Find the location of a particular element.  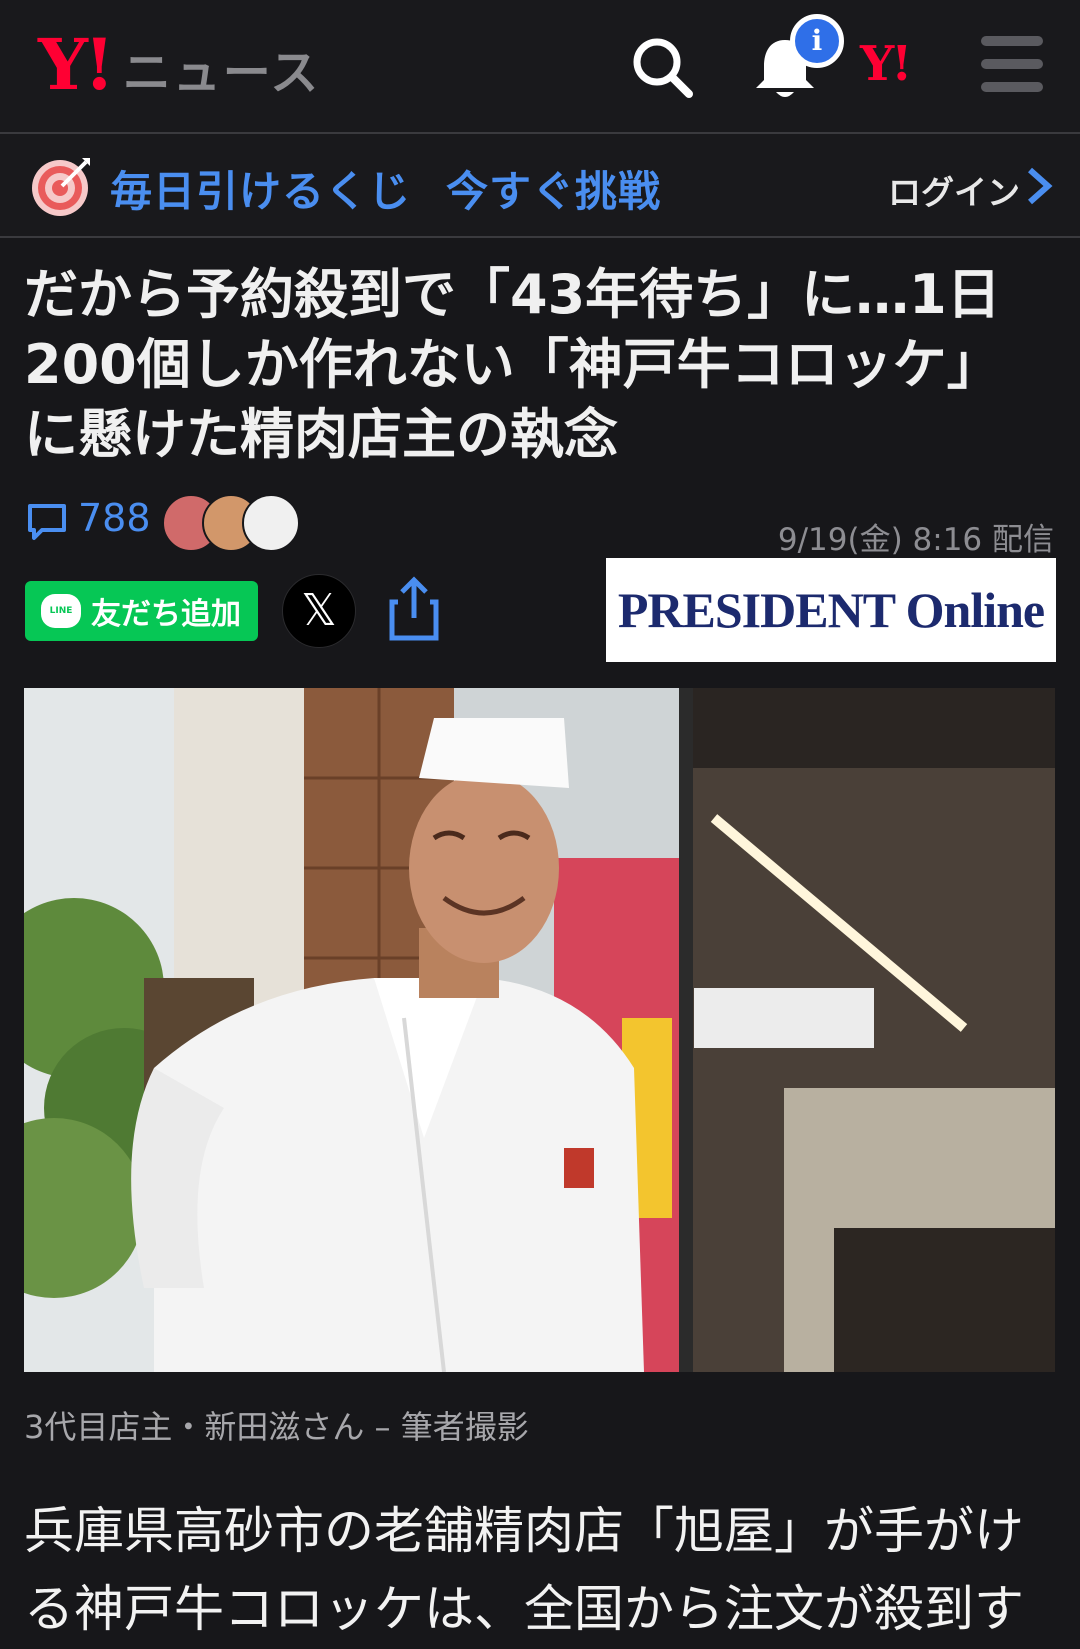

search-icon is located at coordinates (663, 68).